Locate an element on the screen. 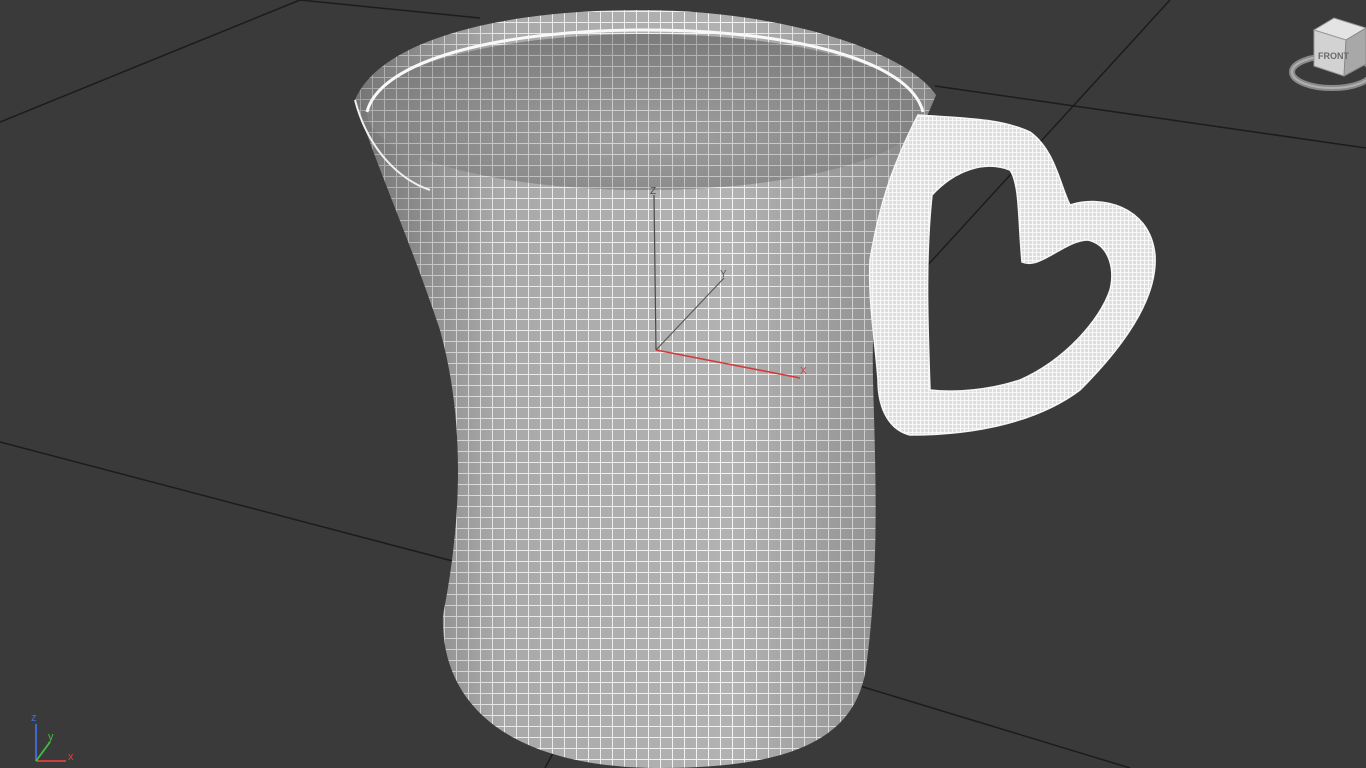 This screenshot has height=768, width=1366. viewcube-front-label: FRONT is located at coordinates (1333, 56).